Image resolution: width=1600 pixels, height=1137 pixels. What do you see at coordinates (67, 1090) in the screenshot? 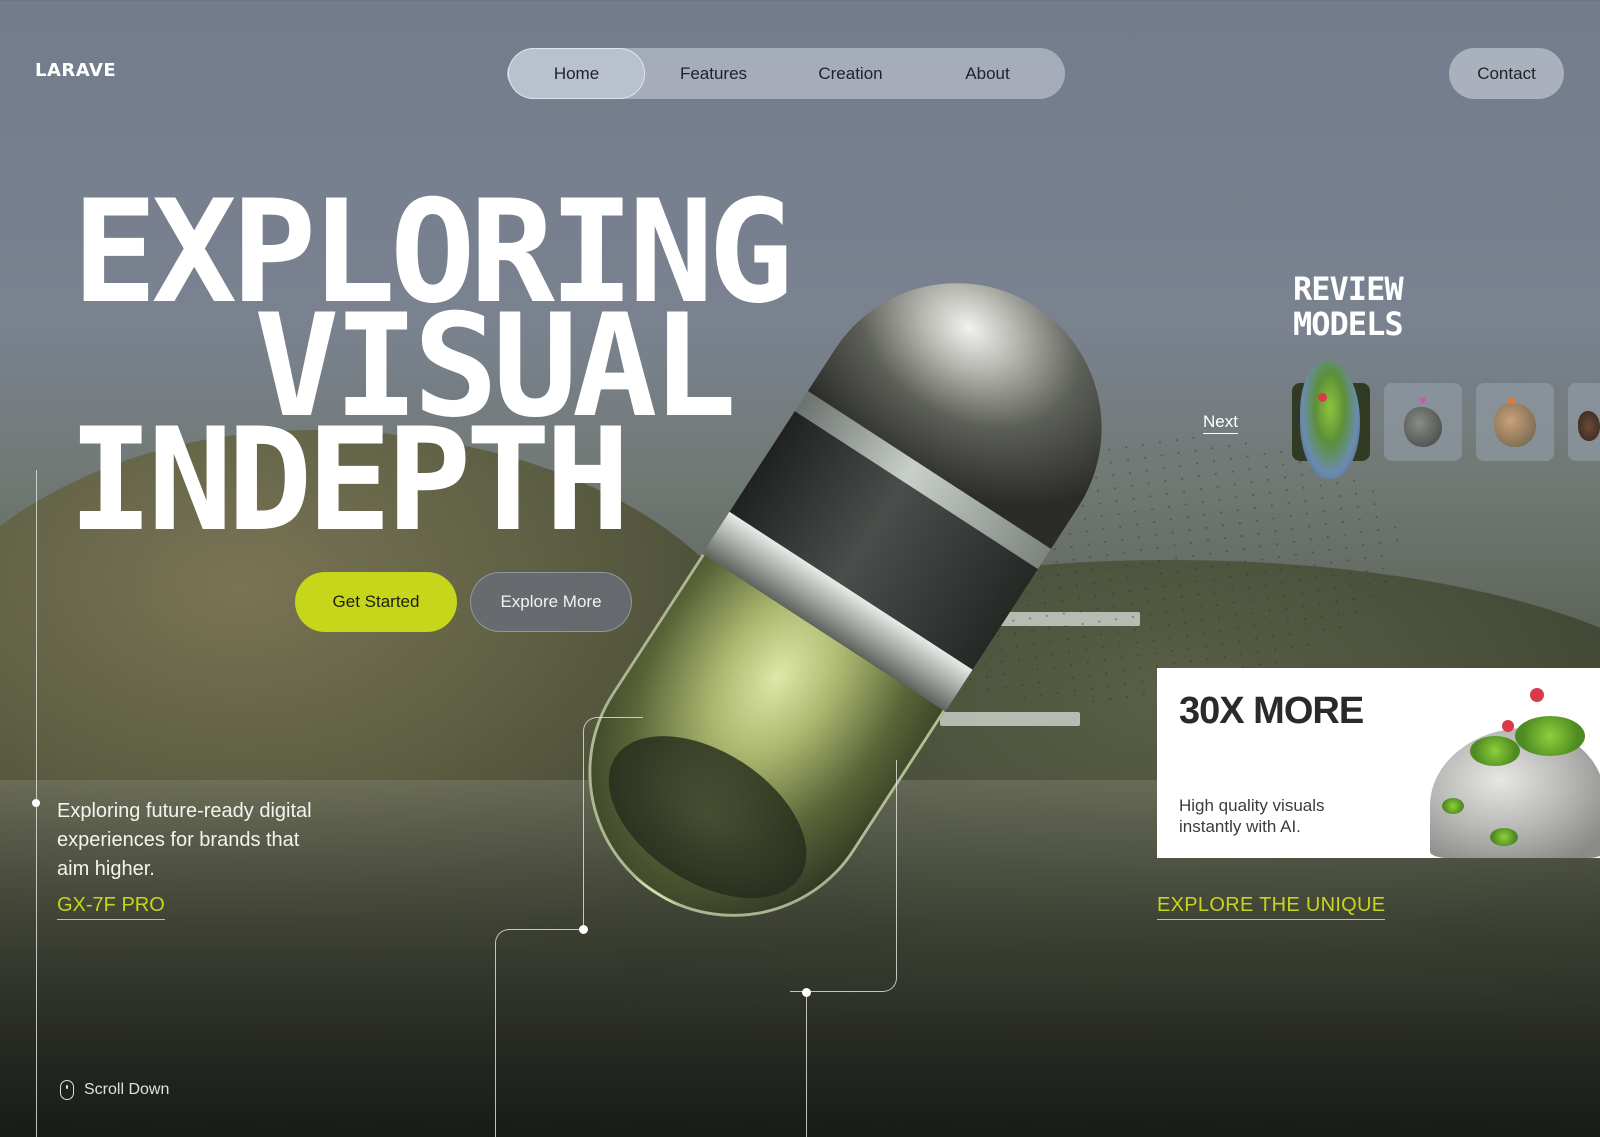
I see `mouse-icon` at bounding box center [67, 1090].